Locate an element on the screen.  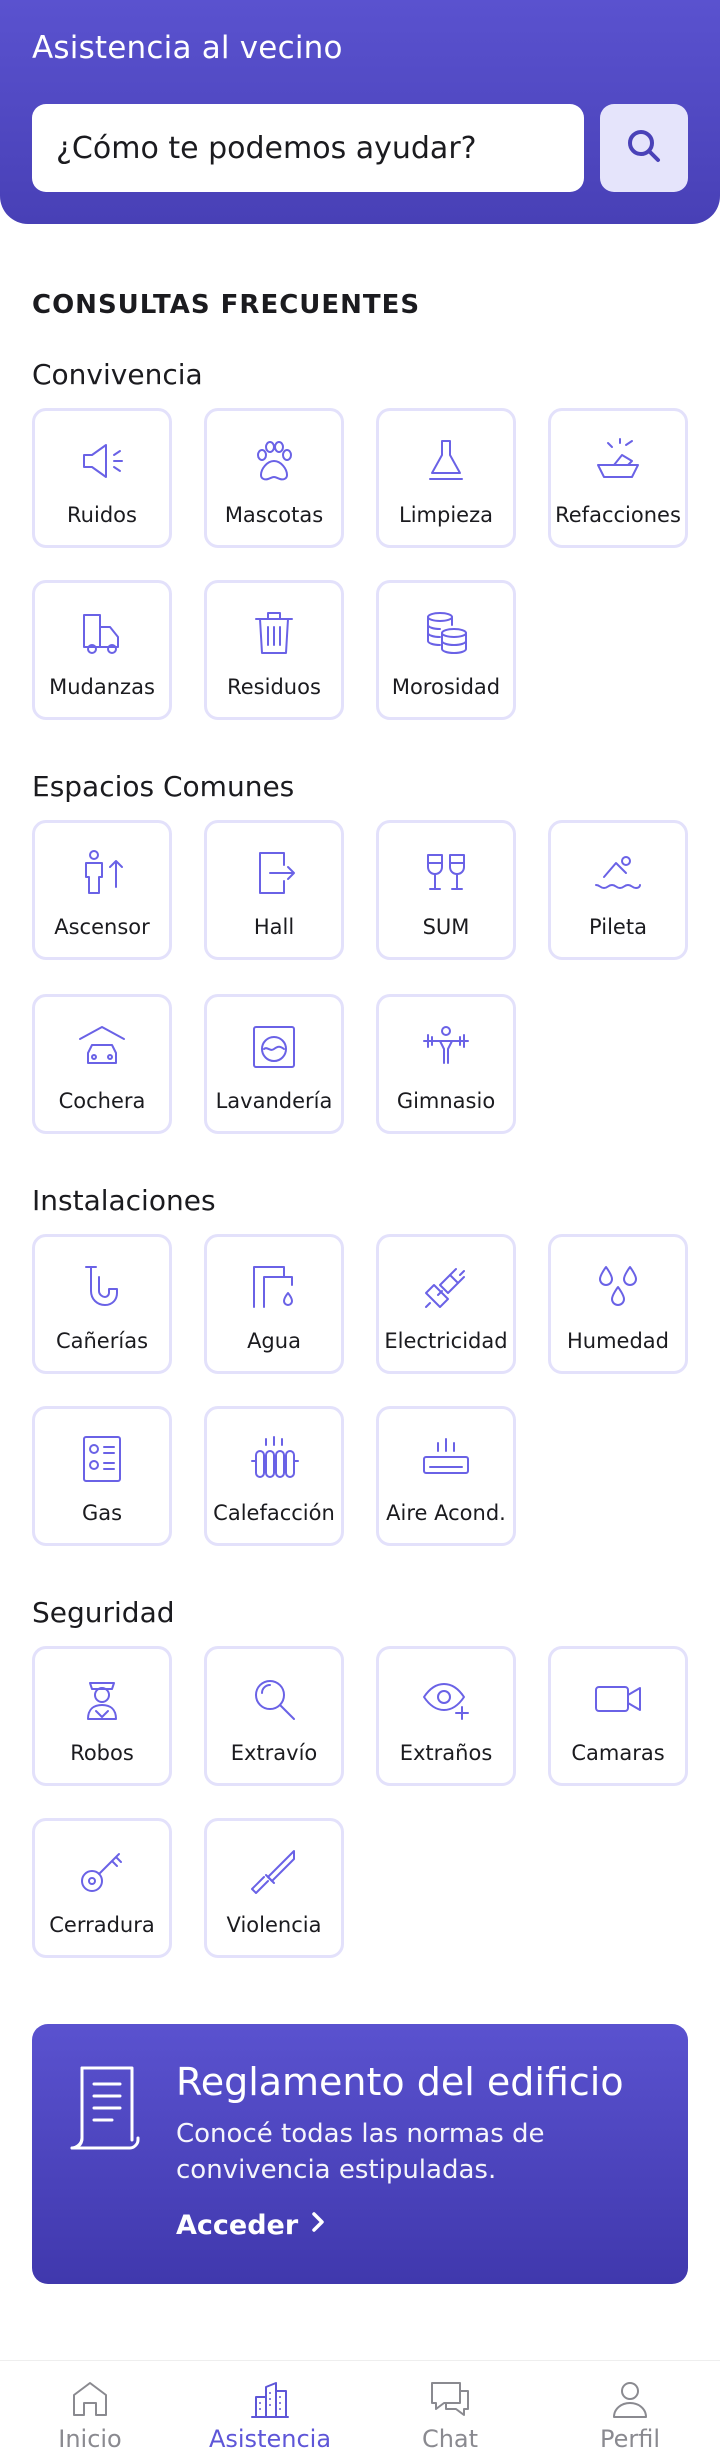
trowel-icon is located at coordinates (618, 461).